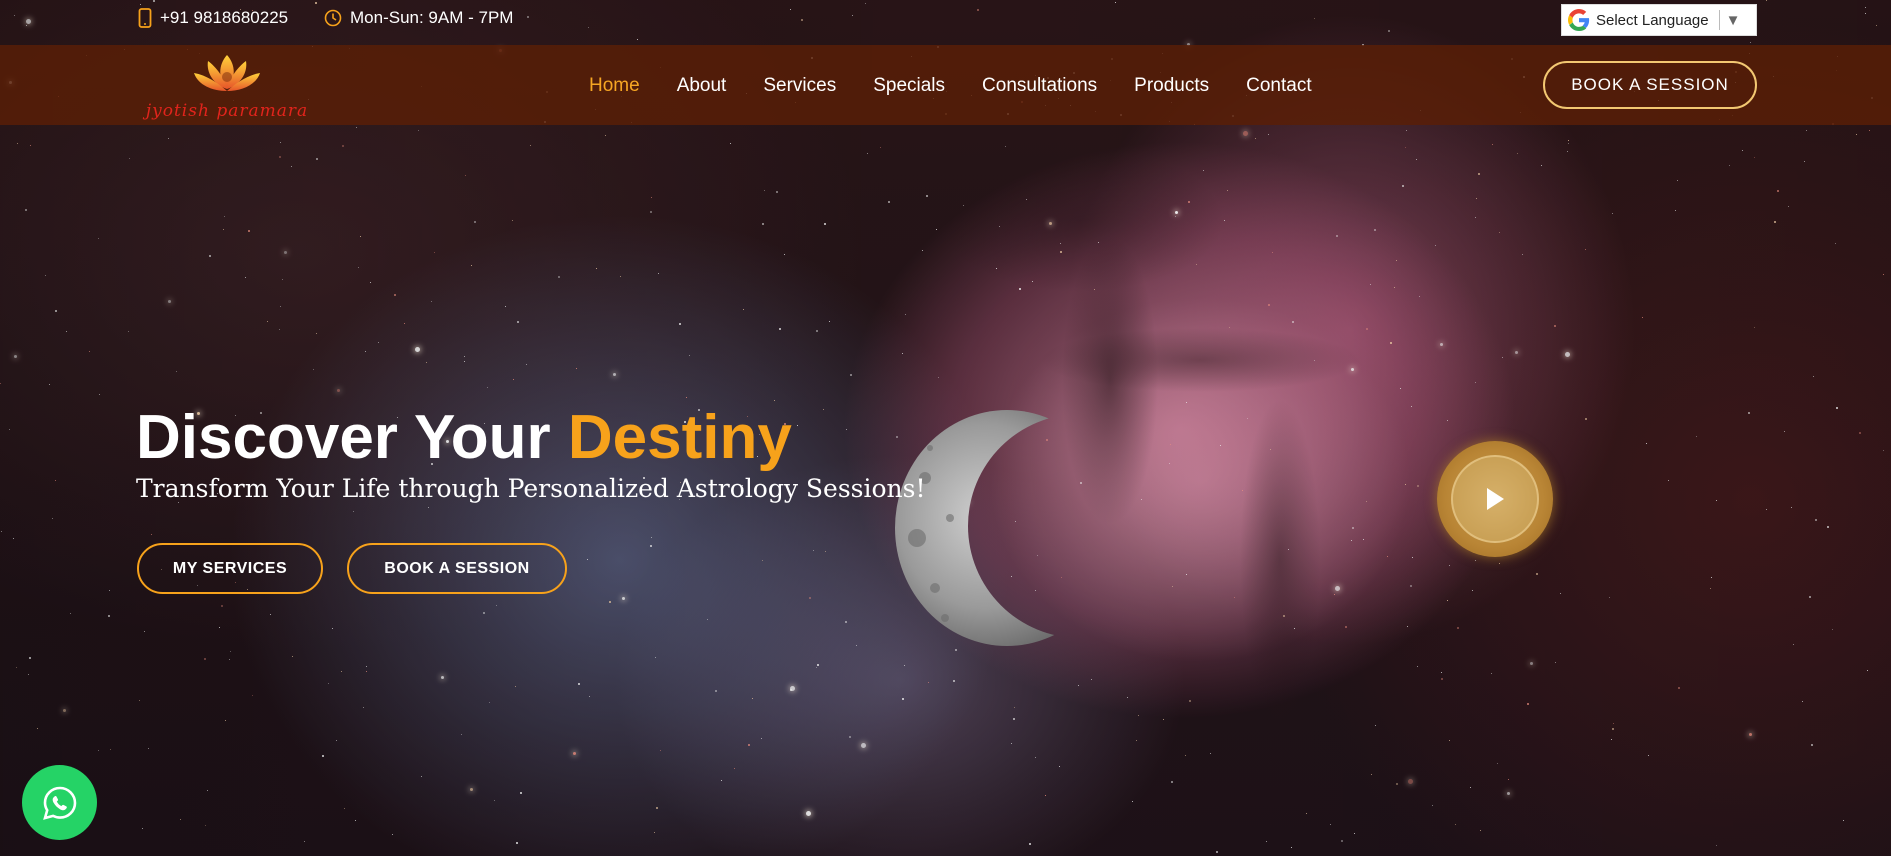  I want to click on my-services-button: MY SERVICES, so click(230, 568).